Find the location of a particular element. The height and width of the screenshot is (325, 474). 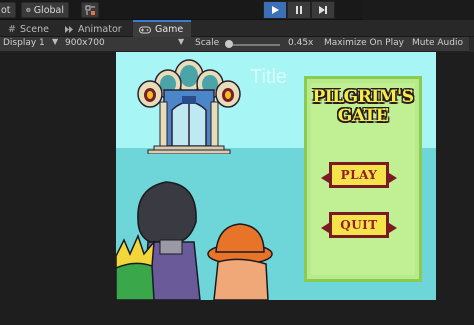

resolution-dropdown: 900x700 is located at coordinates (85, 43).